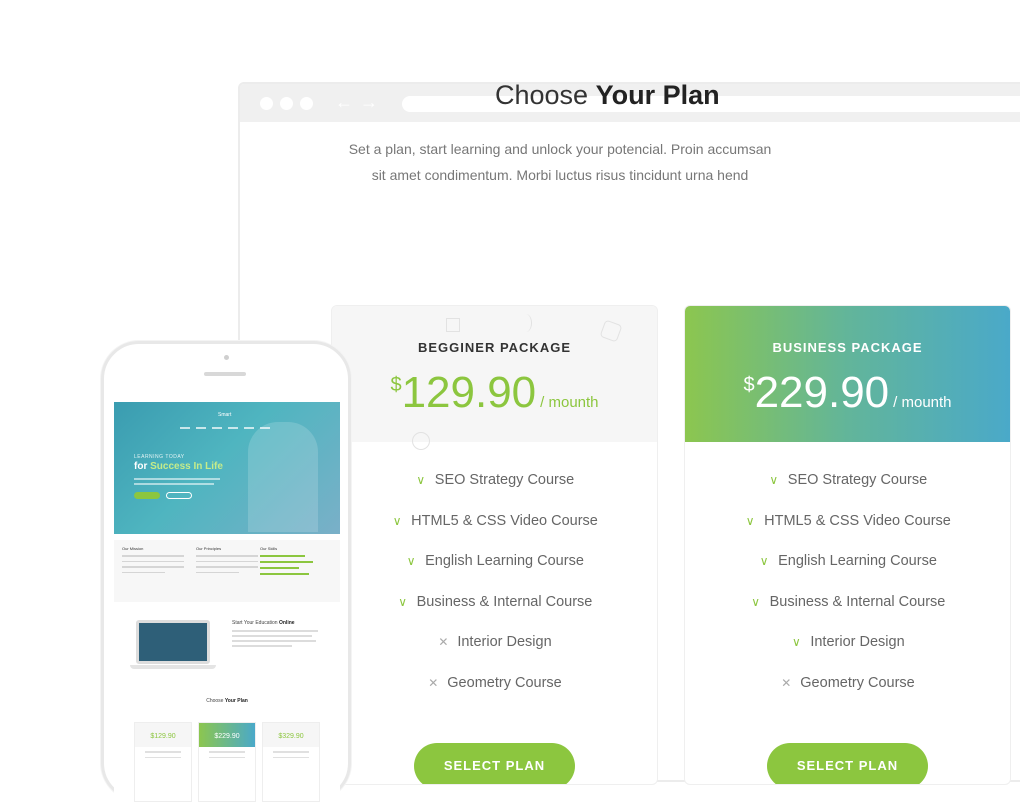  What do you see at coordinates (142, 466) in the screenshot?
I see `hero-title-prefix: for` at bounding box center [142, 466].